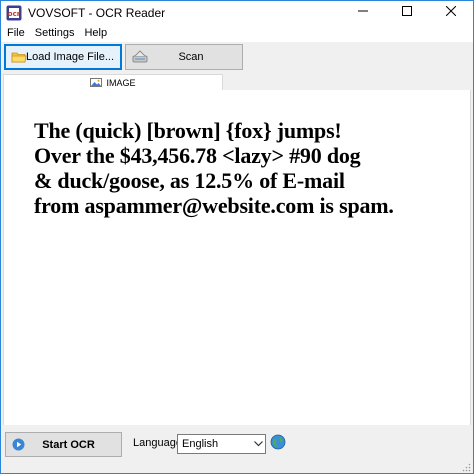 This screenshot has width=474, height=474. Describe the element at coordinates (258, 444) in the screenshot. I see `chevron-down-icon` at that location.